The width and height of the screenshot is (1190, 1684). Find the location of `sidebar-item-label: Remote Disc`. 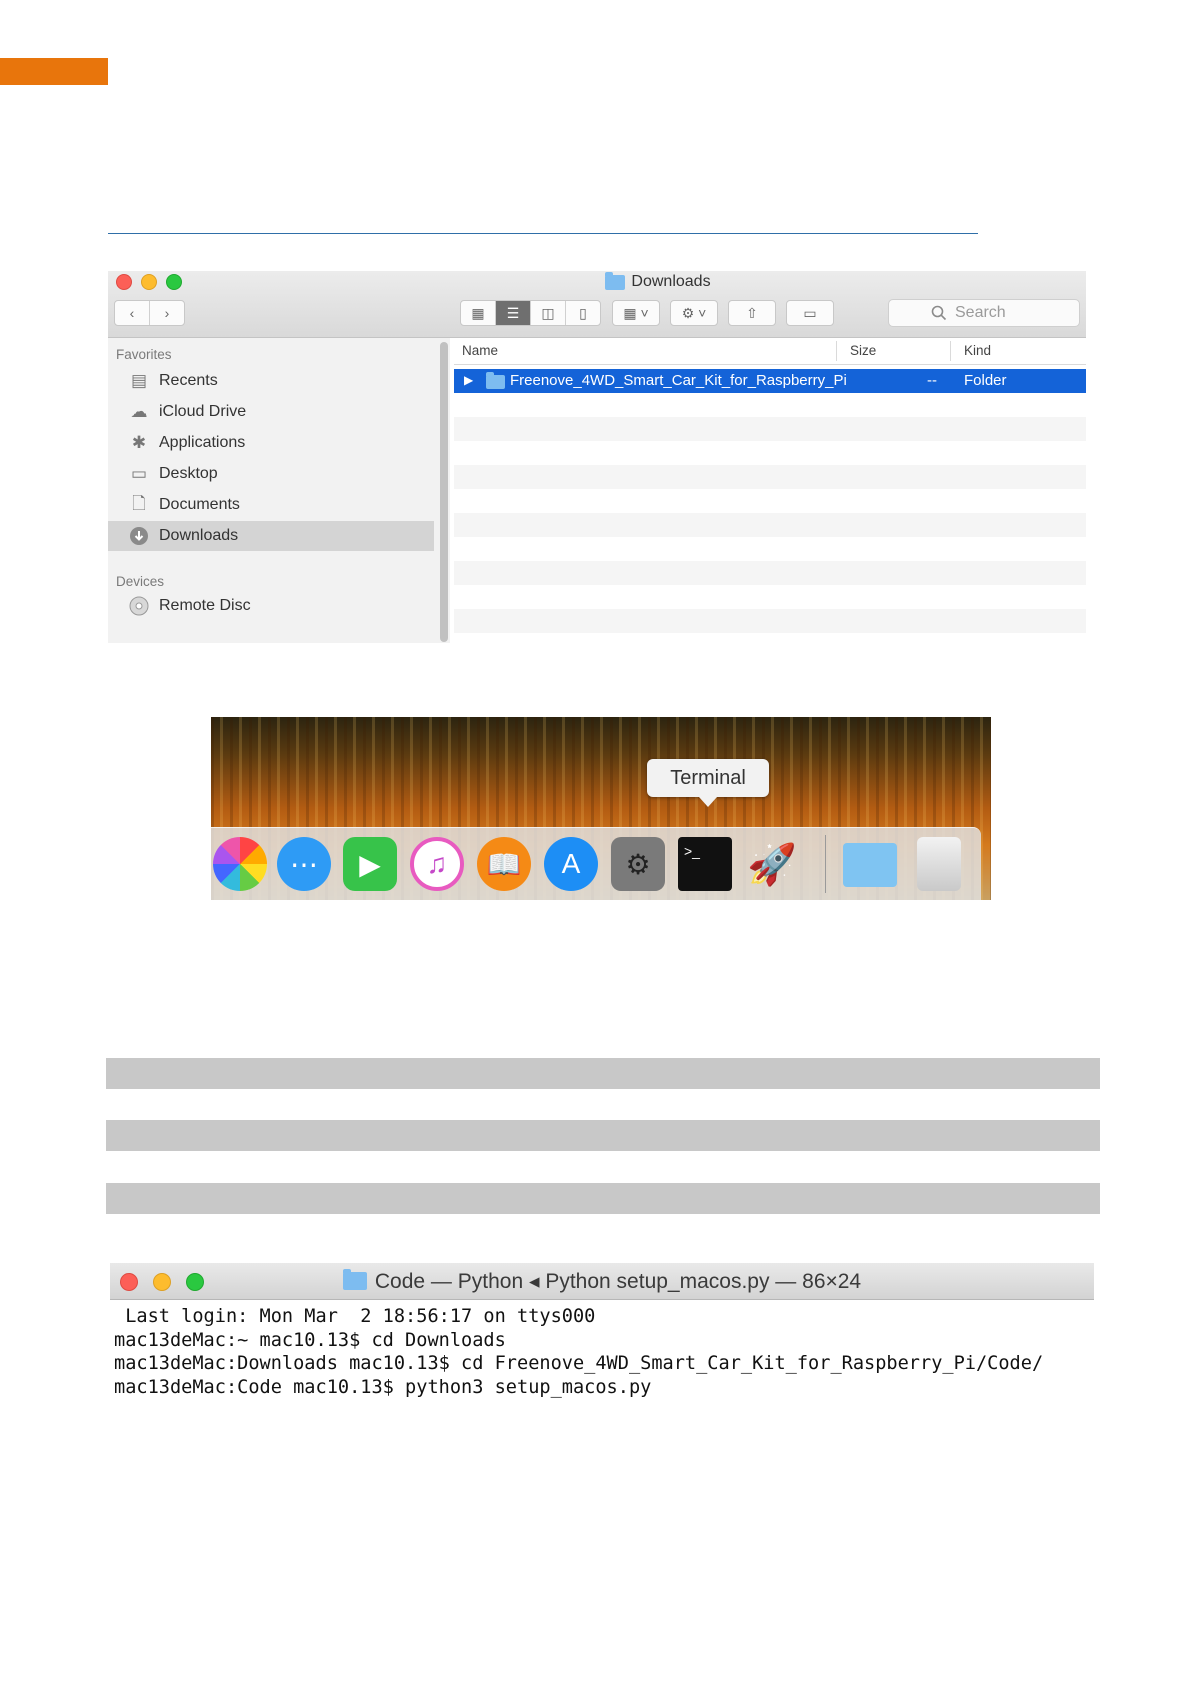

sidebar-item-label: Remote Disc is located at coordinates (205, 605).